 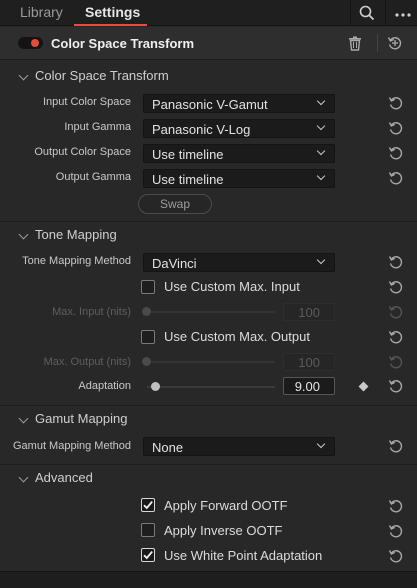 I want to click on section-title: Advanced, so click(x=64, y=477).